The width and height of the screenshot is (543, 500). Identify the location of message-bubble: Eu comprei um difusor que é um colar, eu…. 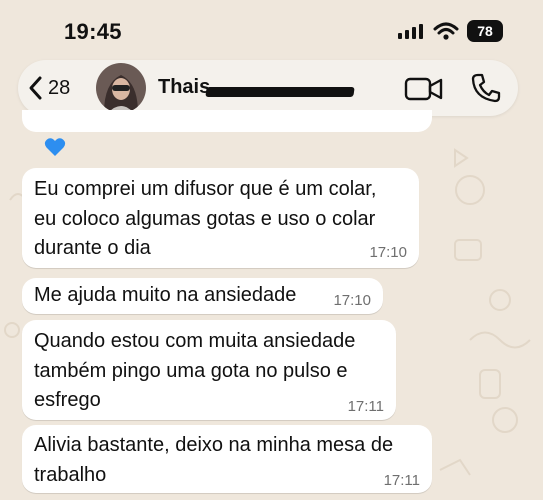
(220, 218).